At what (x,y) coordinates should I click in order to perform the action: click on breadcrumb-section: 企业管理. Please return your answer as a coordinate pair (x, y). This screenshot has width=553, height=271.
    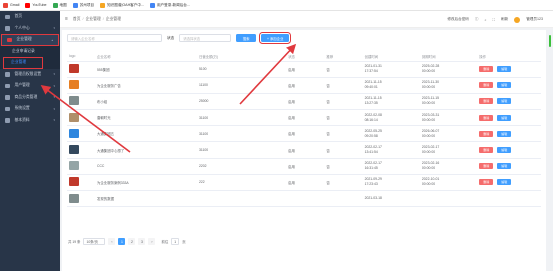
    Looking at the image, I should click on (93, 19).